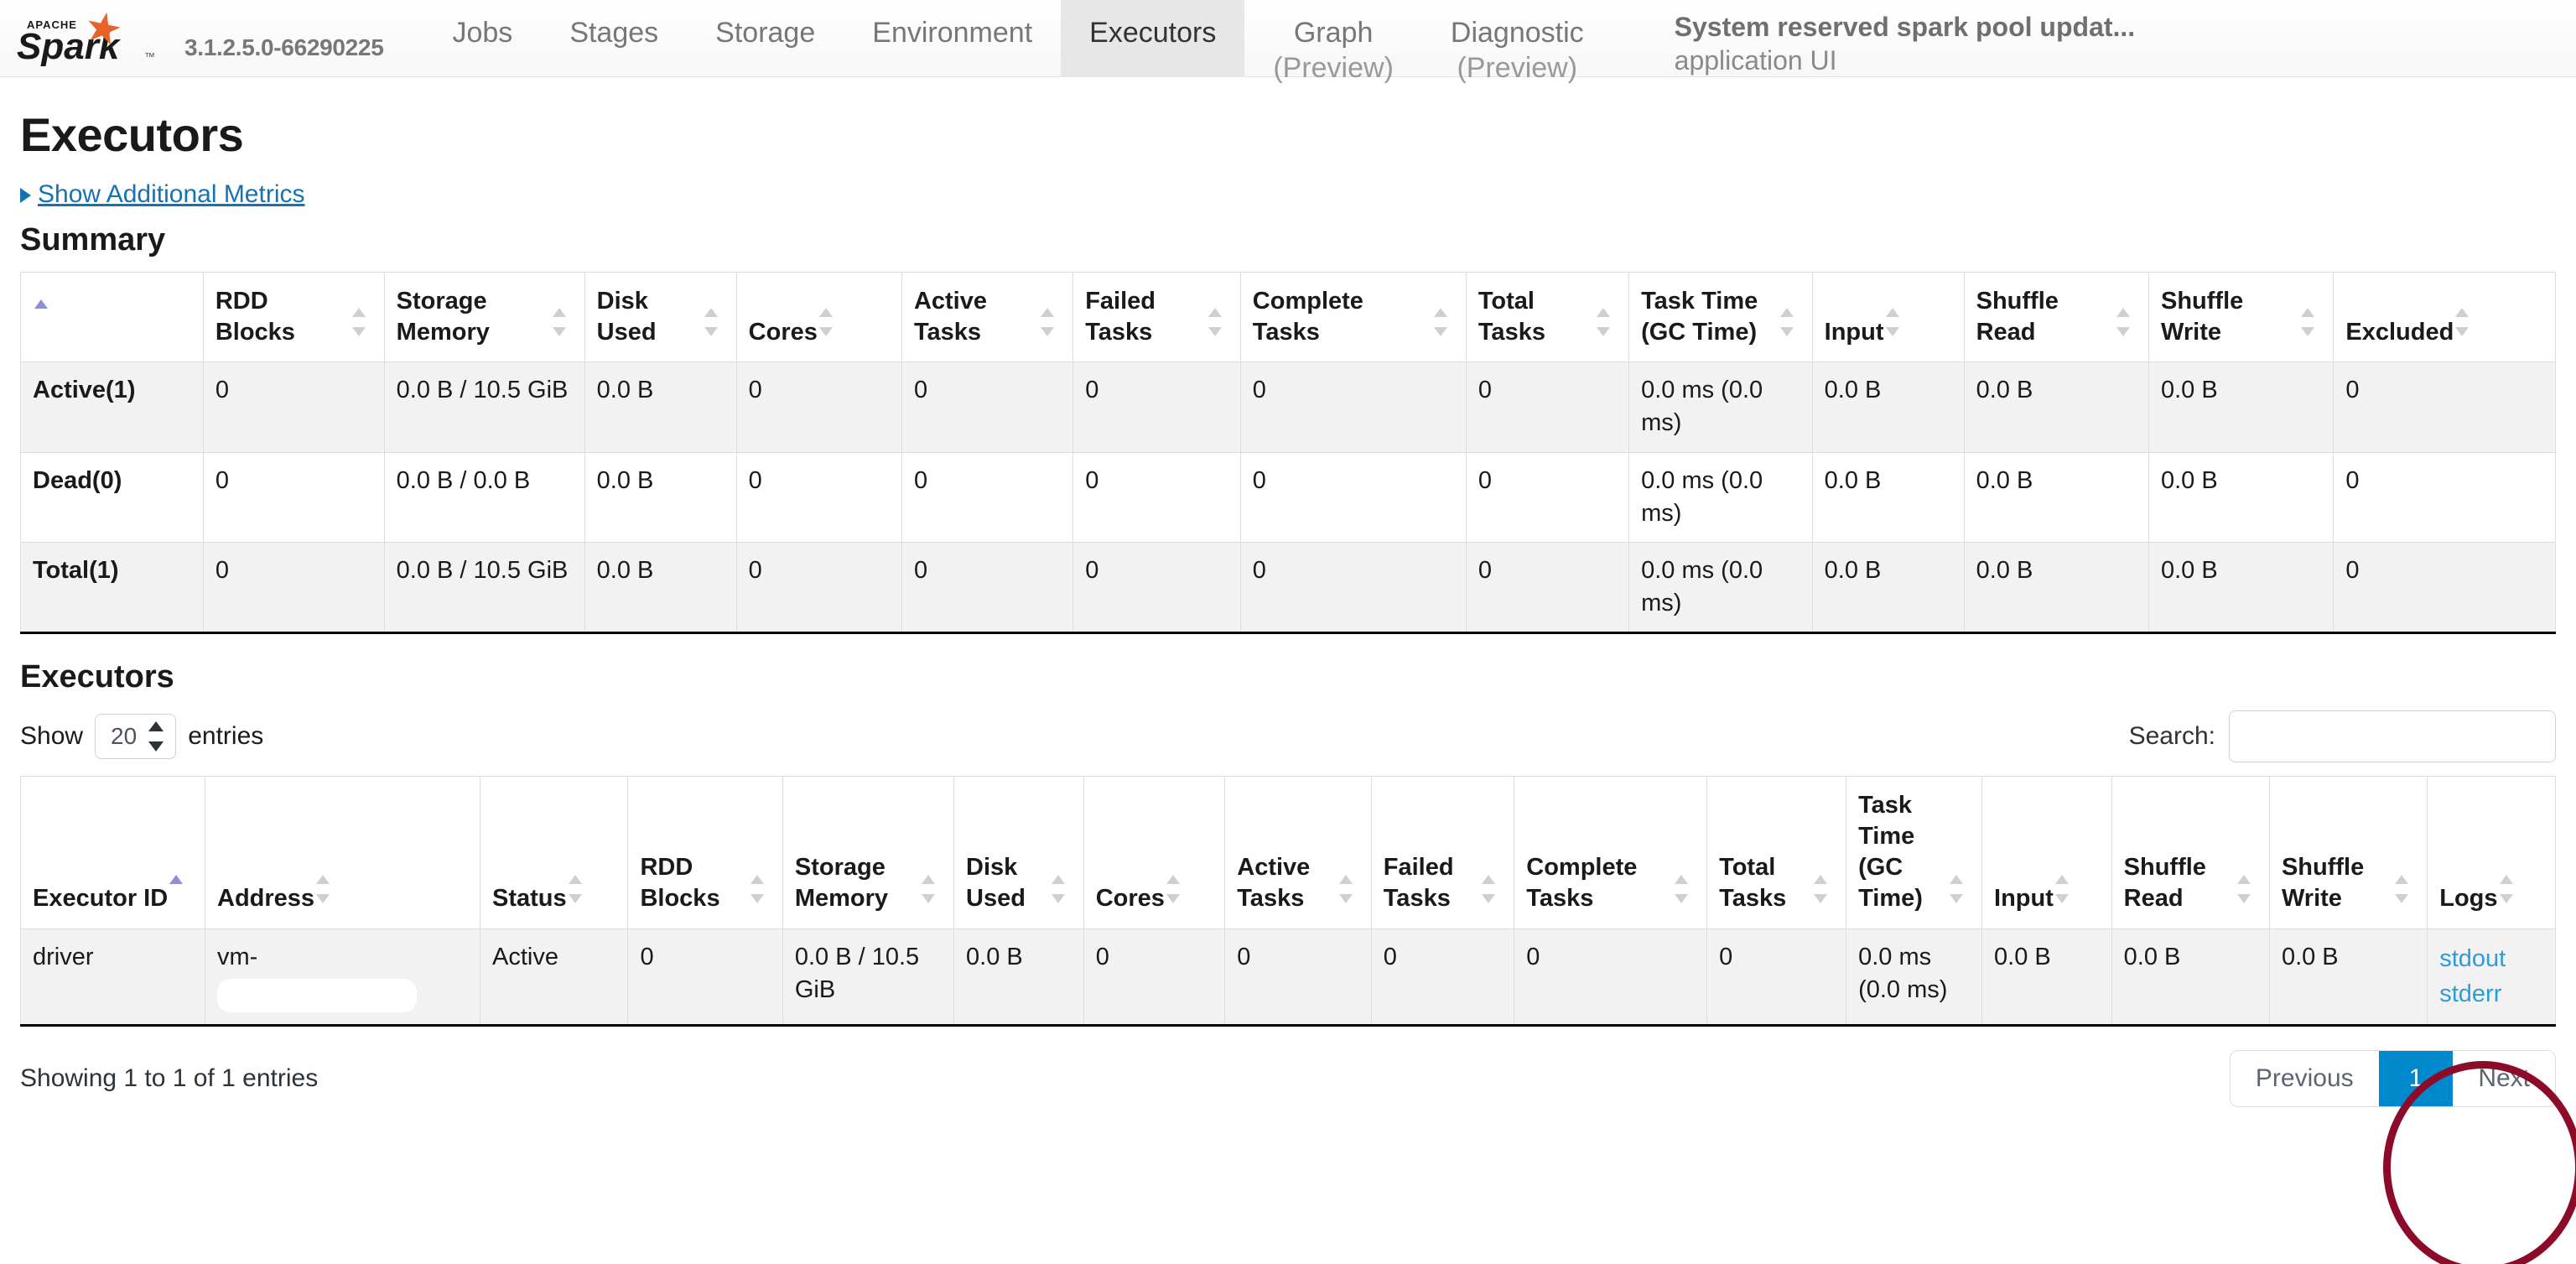  What do you see at coordinates (2491, 853) in the screenshot?
I see `exec-col-logs: Logs` at bounding box center [2491, 853].